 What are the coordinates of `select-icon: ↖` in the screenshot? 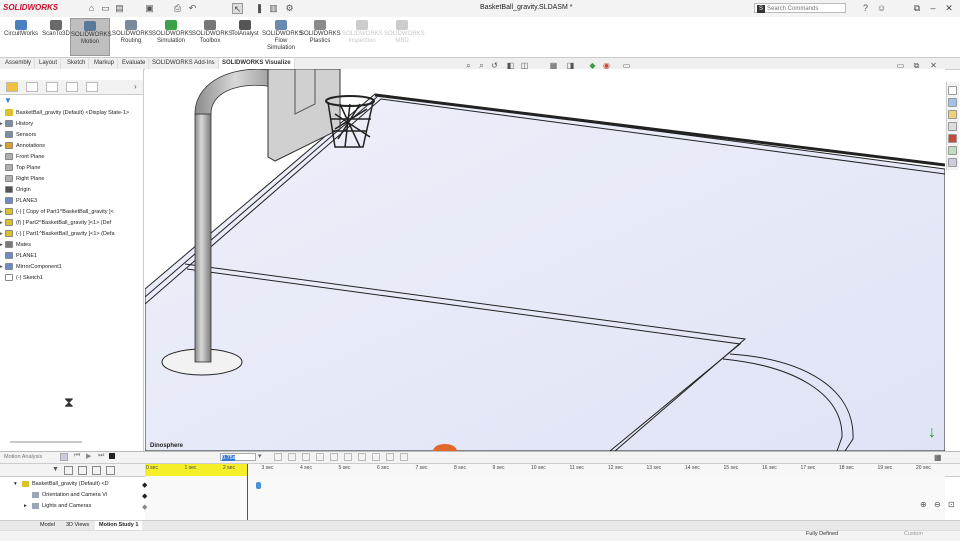 It's located at (237, 8).